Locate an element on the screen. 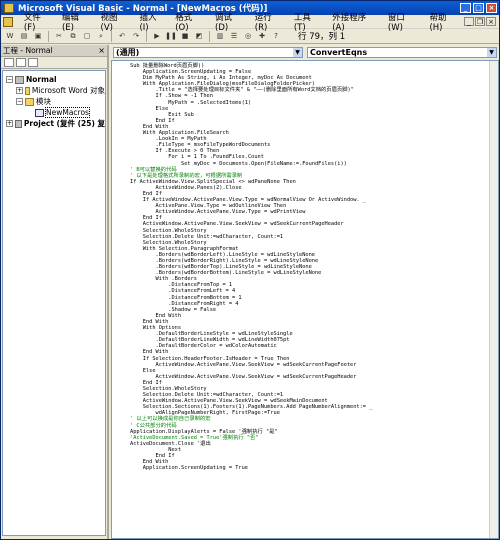 The width and height of the screenshot is (500, 540). word-view-icon: W is located at coordinates (10, 36).